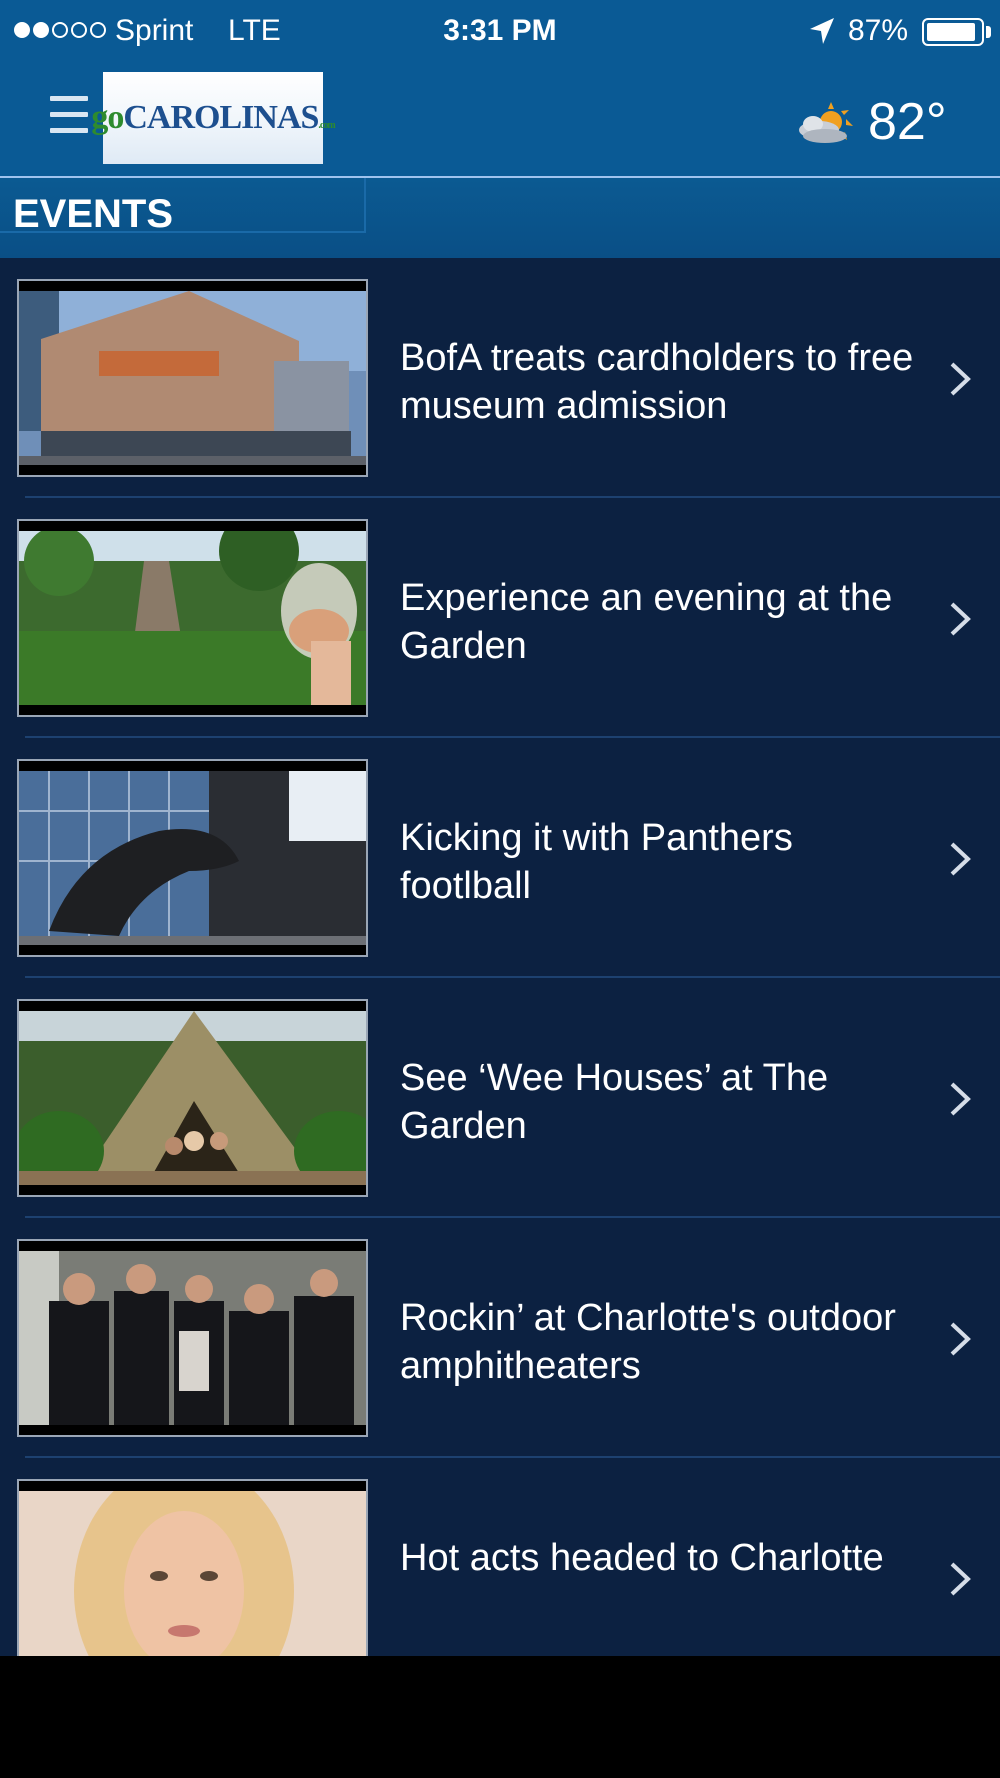 This screenshot has width=1000, height=1778. Describe the element at coordinates (907, 122) in the screenshot. I see `temperature: 82°` at that location.